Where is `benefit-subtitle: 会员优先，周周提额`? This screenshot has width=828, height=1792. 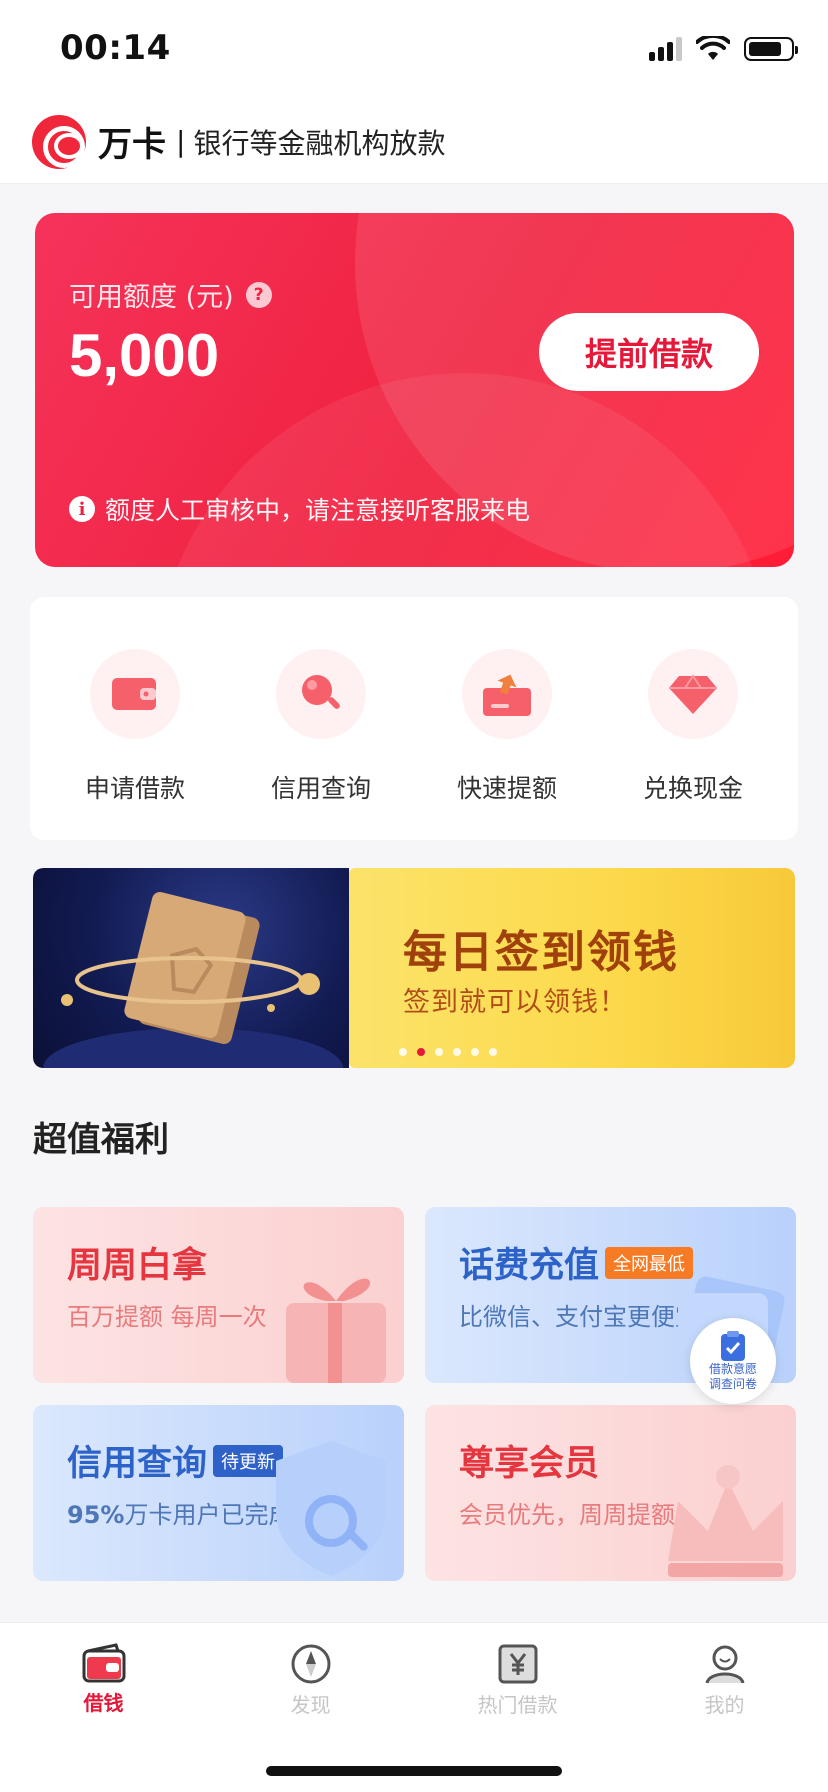 benefit-subtitle: 会员优先，周周提额 is located at coordinates (567, 1515).